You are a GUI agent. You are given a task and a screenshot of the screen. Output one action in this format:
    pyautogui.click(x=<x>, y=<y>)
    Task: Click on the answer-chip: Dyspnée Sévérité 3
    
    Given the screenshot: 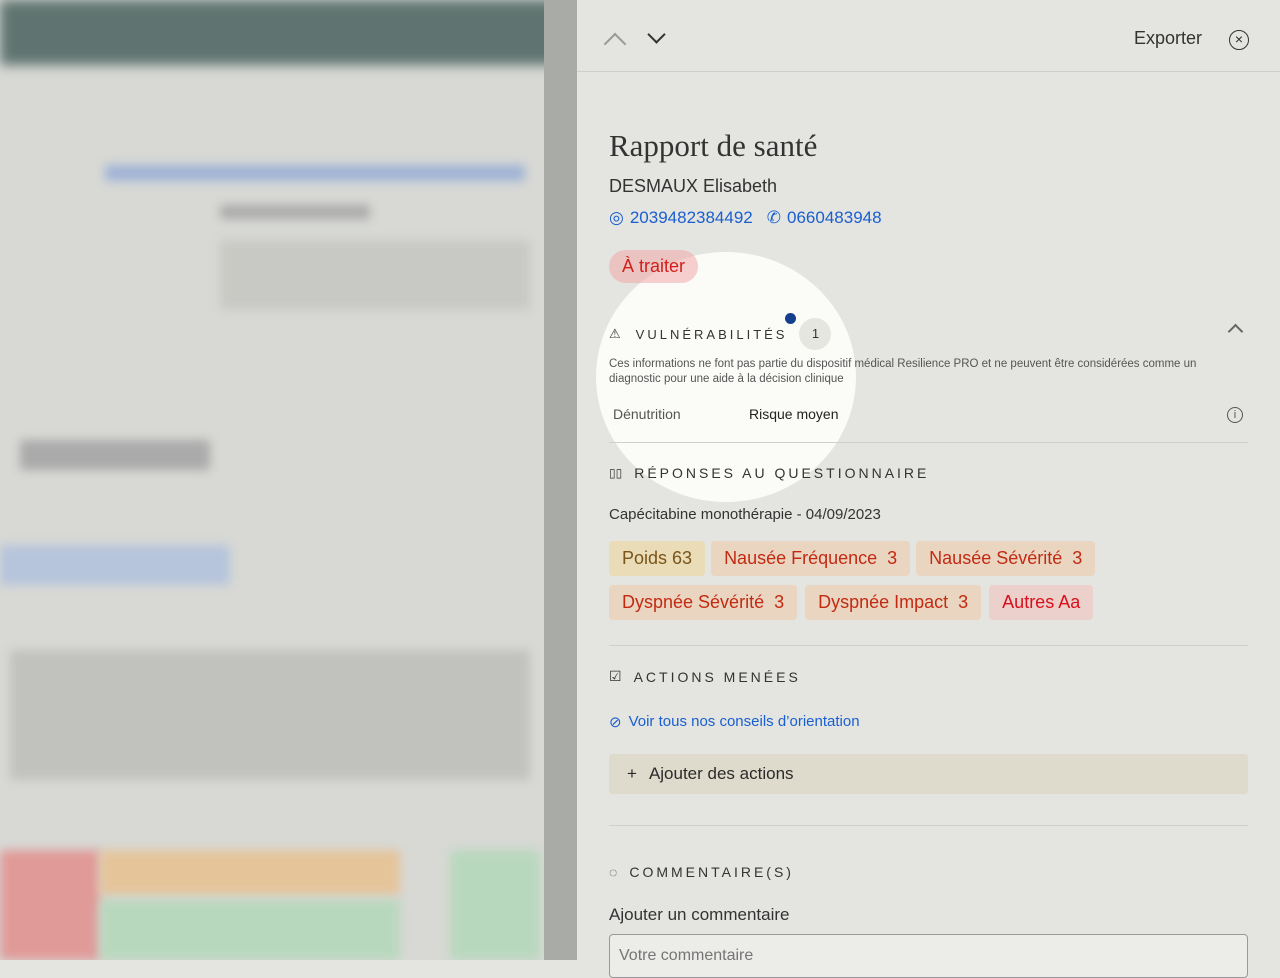 What is the action you would take?
    pyautogui.click(x=703, y=602)
    